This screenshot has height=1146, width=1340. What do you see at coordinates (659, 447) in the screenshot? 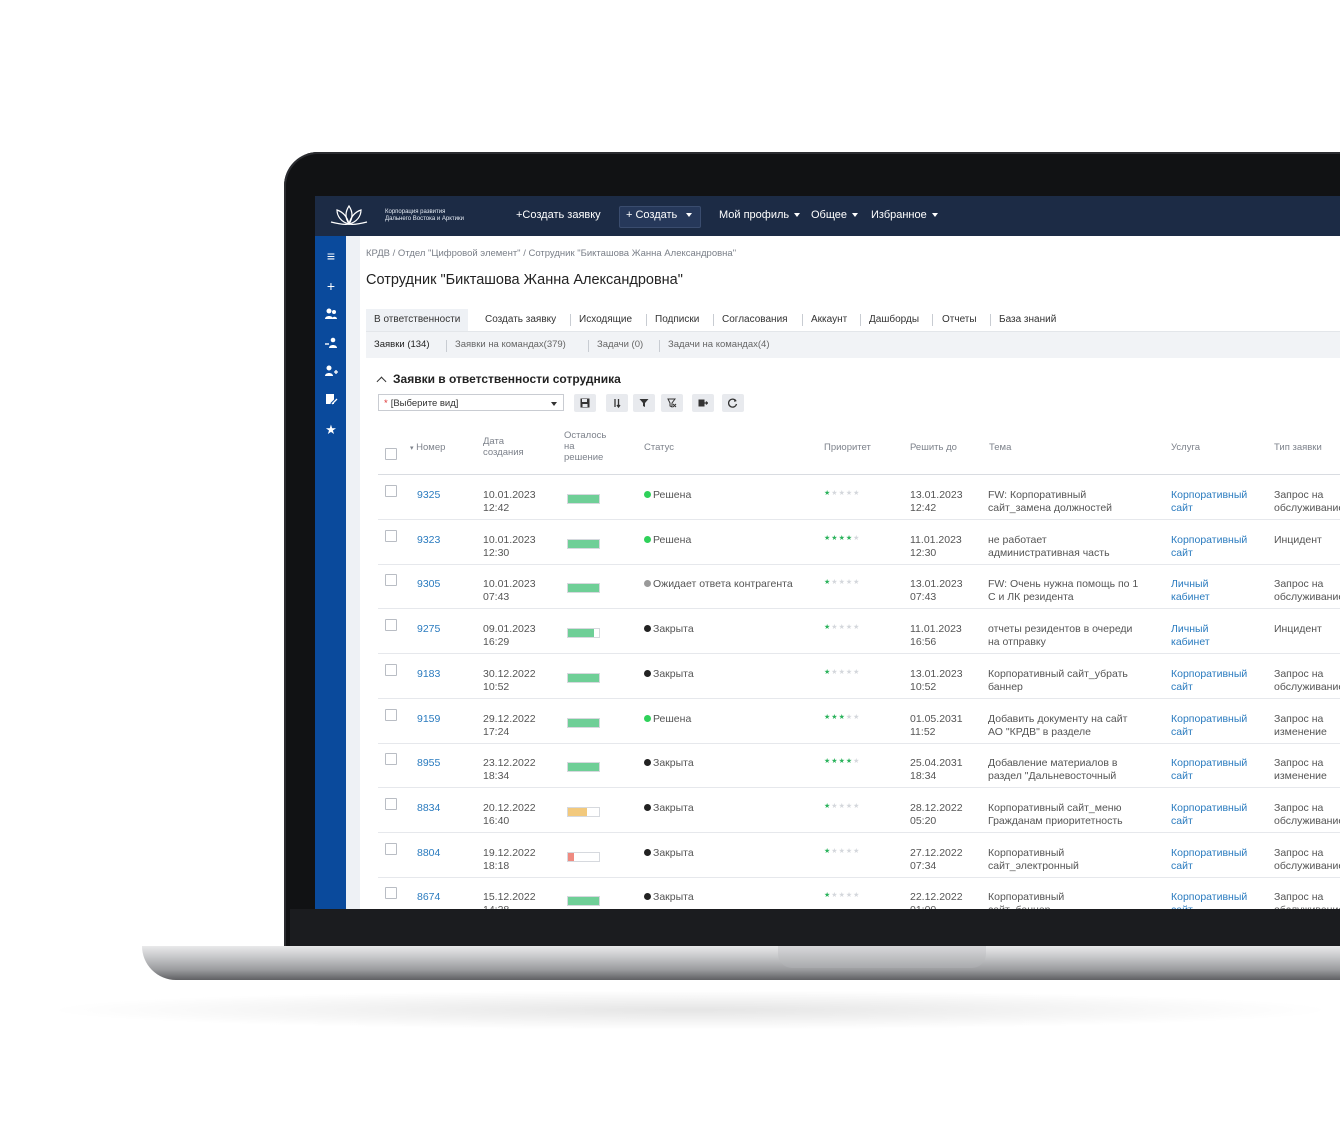
I see `column-status: Статус` at bounding box center [659, 447].